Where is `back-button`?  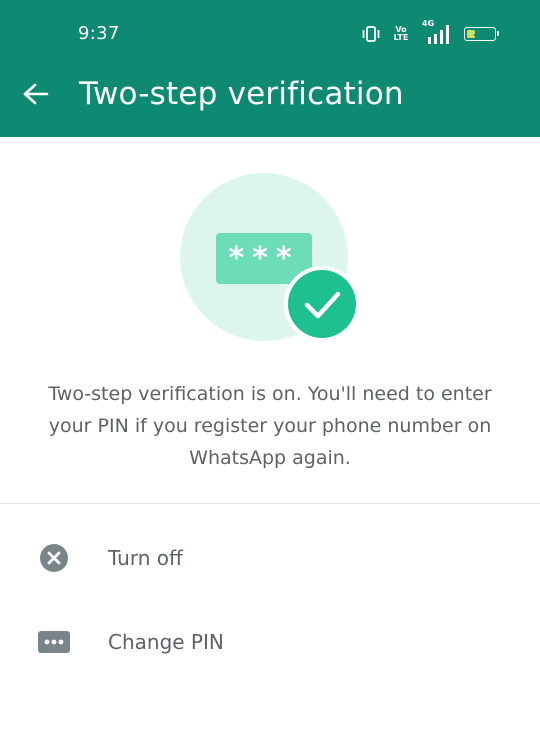 back-button is located at coordinates (36, 96).